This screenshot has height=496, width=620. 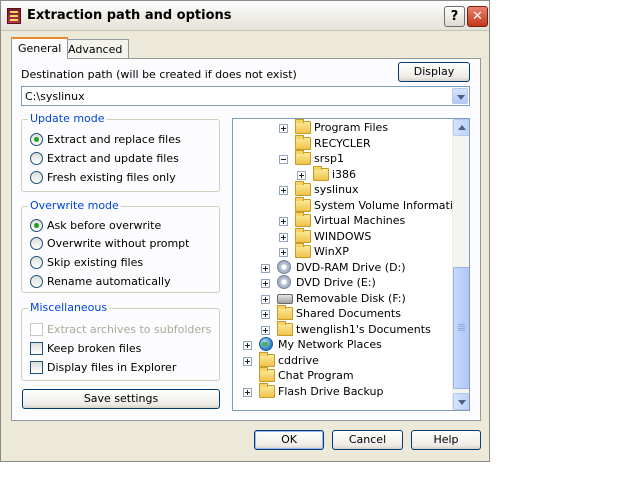 What do you see at coordinates (461, 328) in the screenshot?
I see `scroll-thumb` at bounding box center [461, 328].